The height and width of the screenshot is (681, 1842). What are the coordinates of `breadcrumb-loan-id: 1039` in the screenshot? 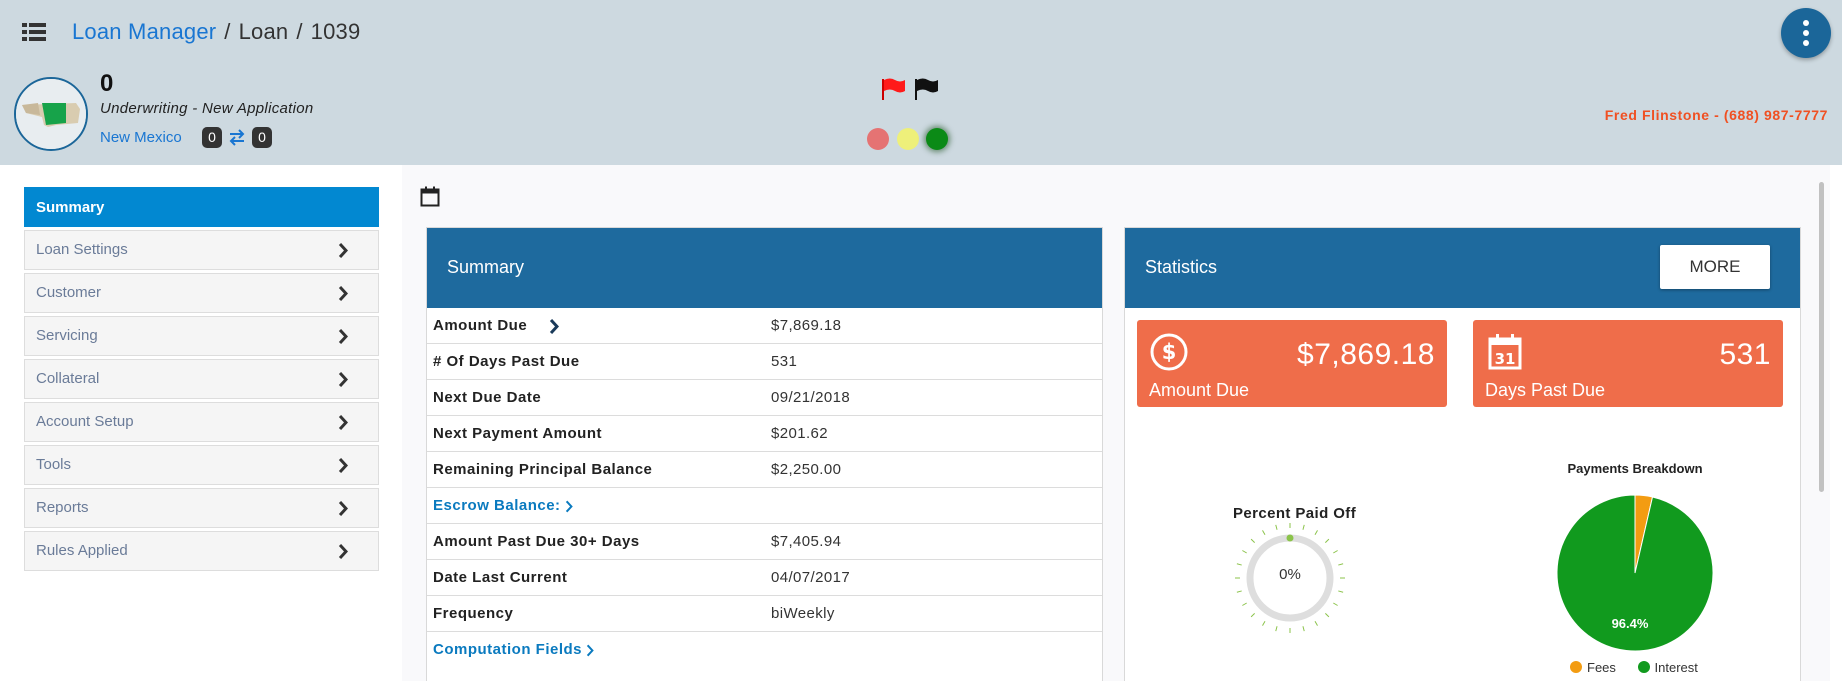 It's located at (335, 31).